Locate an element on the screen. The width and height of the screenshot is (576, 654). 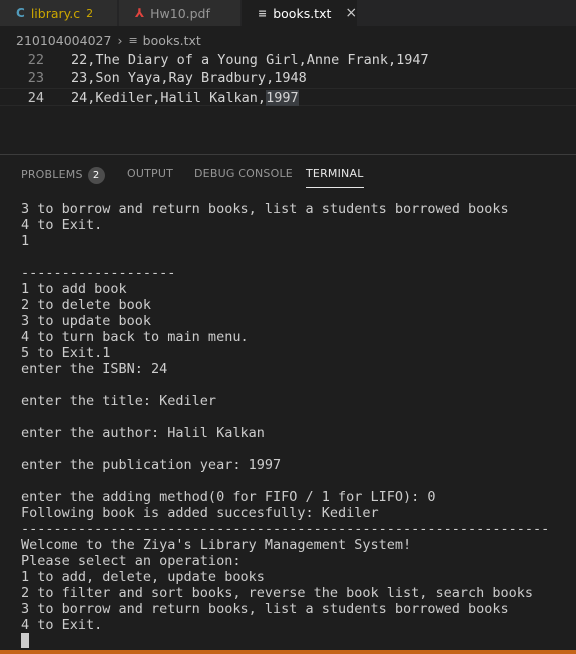
terminal-line: 4 to turn back to main menu. is located at coordinates (135, 337).